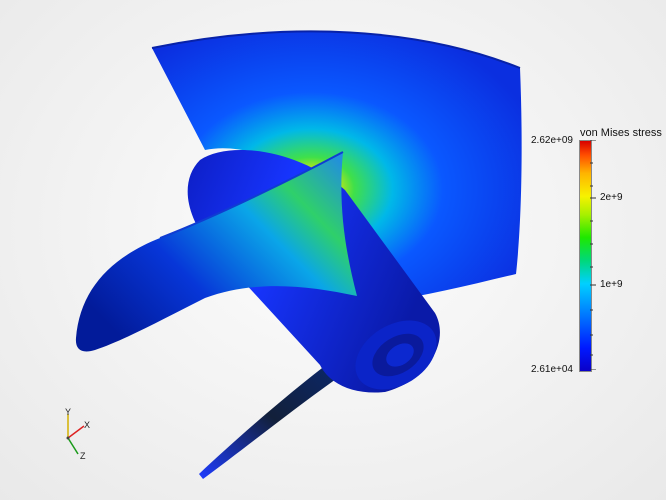 This screenshot has width=666, height=500. I want to click on lower-blade, so click(272, 417).